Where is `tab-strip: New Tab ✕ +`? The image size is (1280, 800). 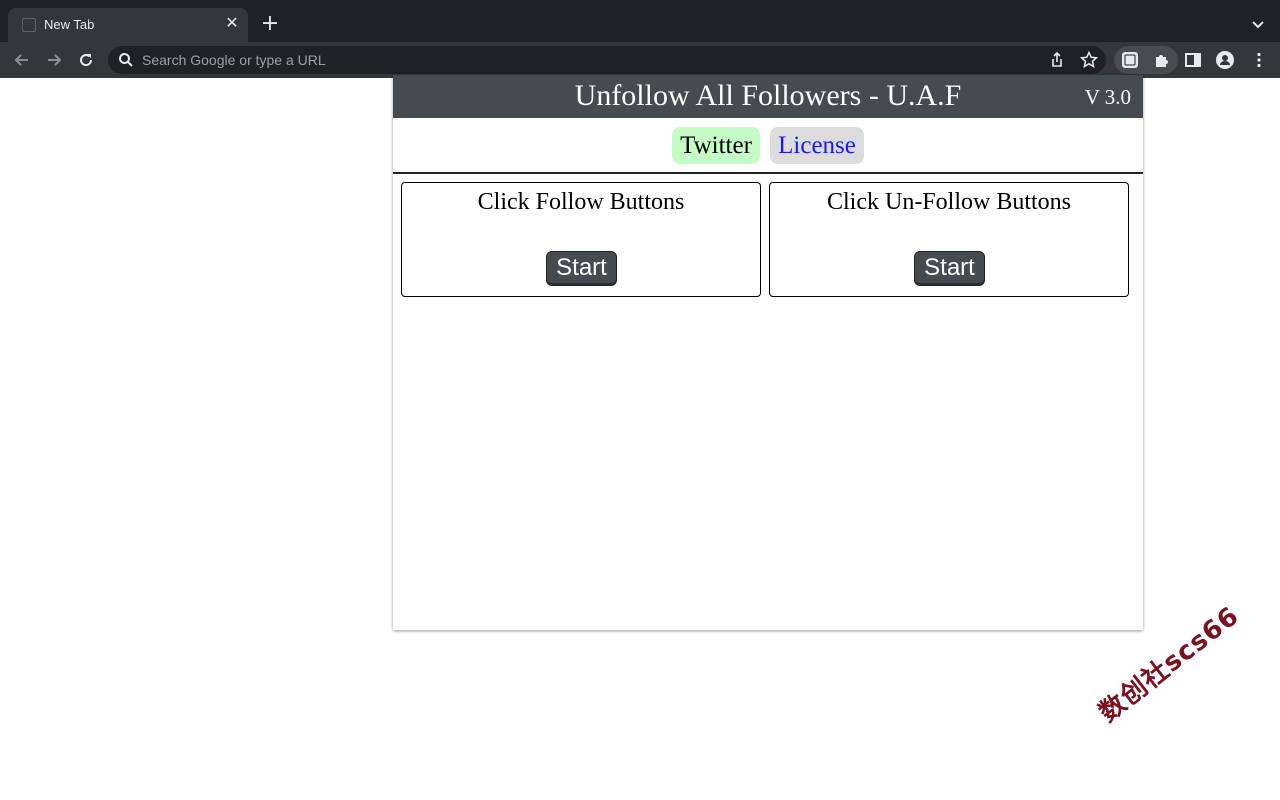 tab-strip: New Tab ✕ + is located at coordinates (640, 21).